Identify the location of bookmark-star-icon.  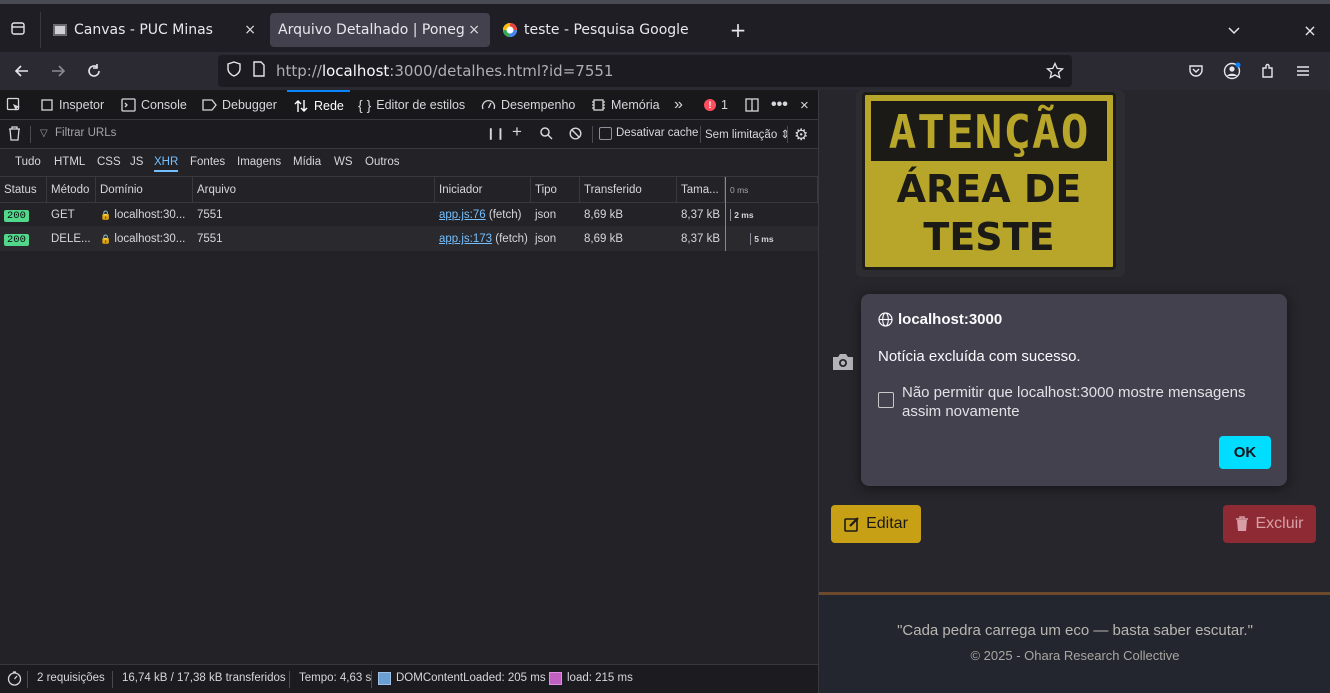
(1055, 72).